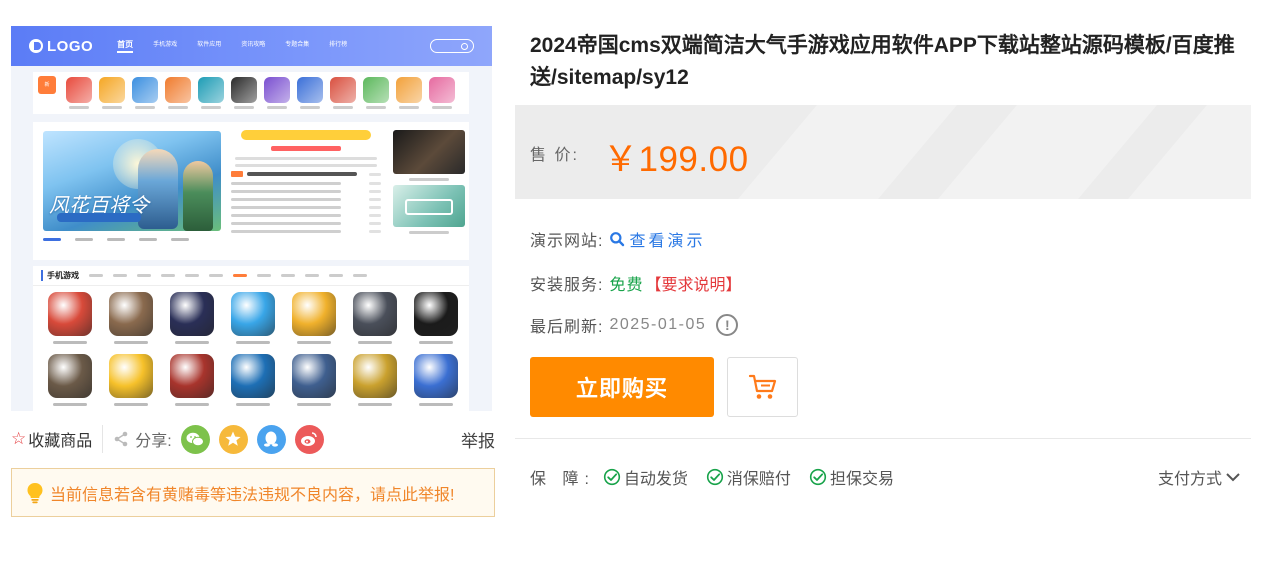  I want to click on demo-row: 演示网站: 查看演示, so click(617, 239).